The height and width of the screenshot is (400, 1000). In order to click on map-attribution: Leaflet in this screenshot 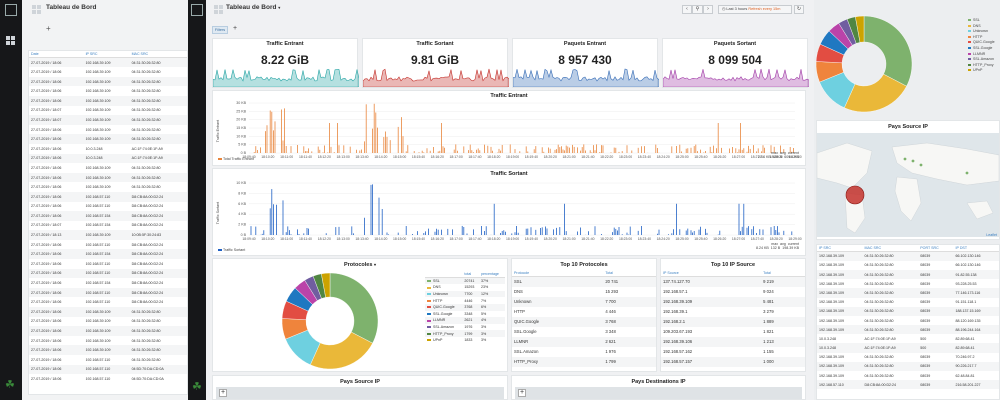, I will do `click(991, 235)`.